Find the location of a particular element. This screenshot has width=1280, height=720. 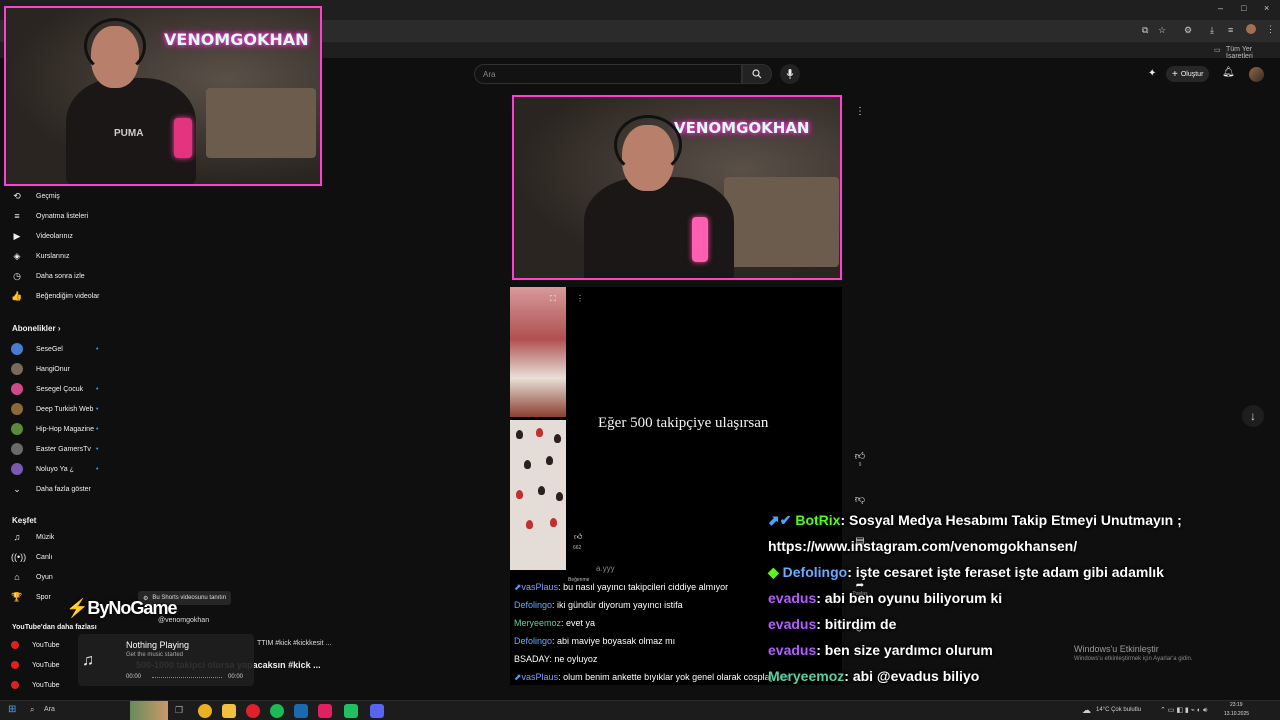

create-button: + Oluştur is located at coordinates (1188, 74).